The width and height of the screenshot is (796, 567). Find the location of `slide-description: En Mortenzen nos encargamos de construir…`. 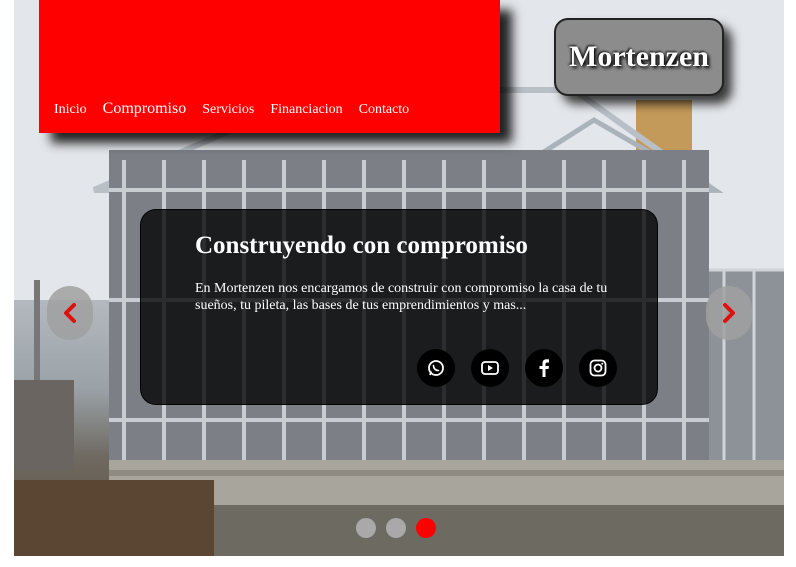

slide-description: En Mortenzen nos encargamos de construir… is located at coordinates (401, 297).